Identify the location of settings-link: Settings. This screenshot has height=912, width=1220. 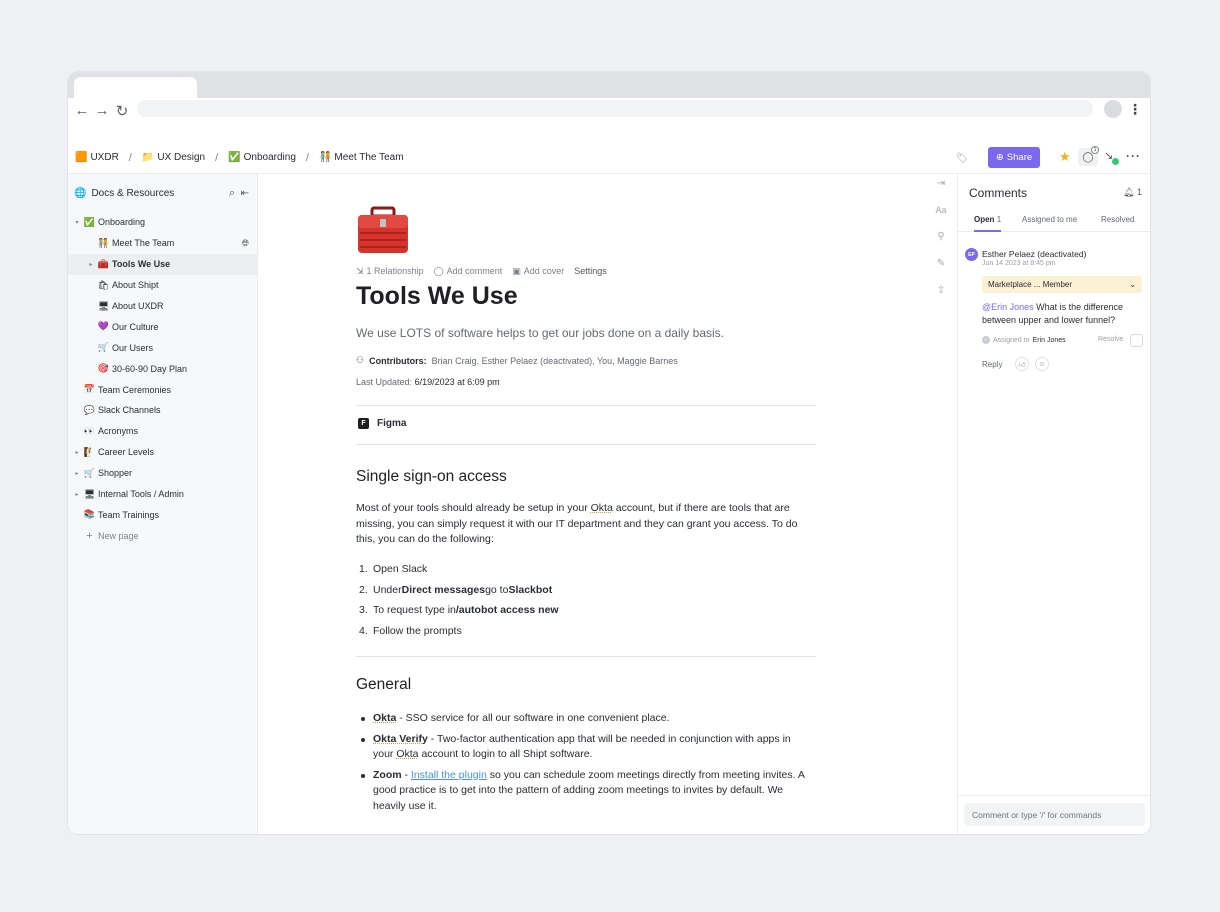
(590, 271).